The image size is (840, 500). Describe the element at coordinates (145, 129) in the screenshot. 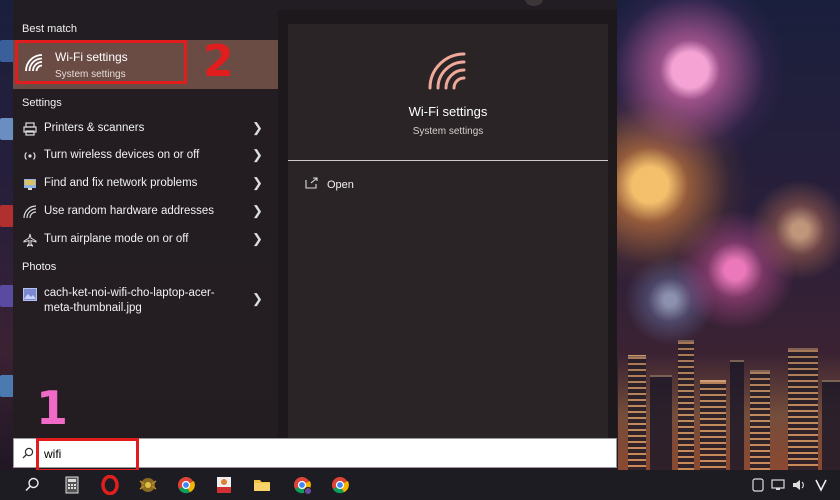

I see `settings-item-printers: Printers & scanners ❯` at that location.